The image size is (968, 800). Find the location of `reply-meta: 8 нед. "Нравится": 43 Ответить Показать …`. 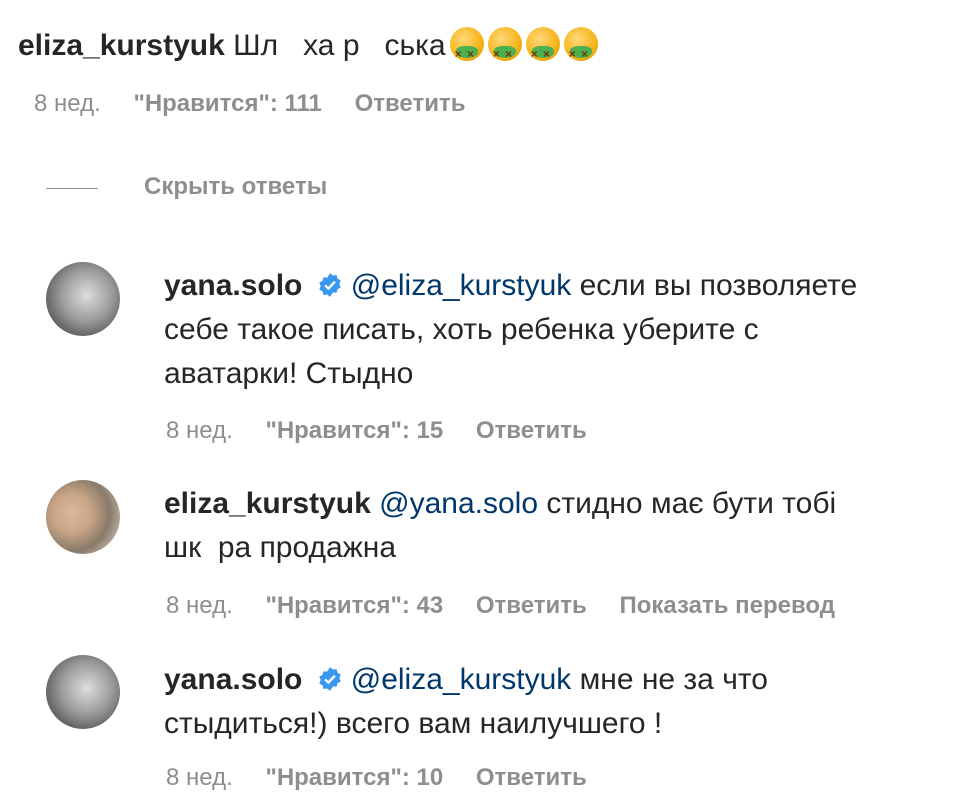

reply-meta: 8 нед. "Нравится": 43 Ответить Показать … is located at coordinates (513, 606).